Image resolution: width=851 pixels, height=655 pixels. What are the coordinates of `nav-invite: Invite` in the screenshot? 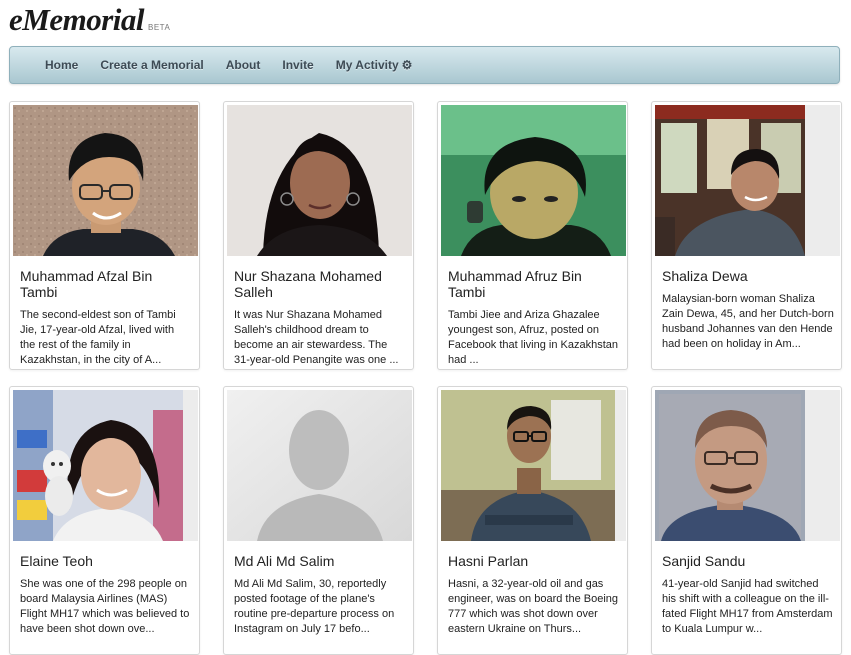 It's located at (297, 65).